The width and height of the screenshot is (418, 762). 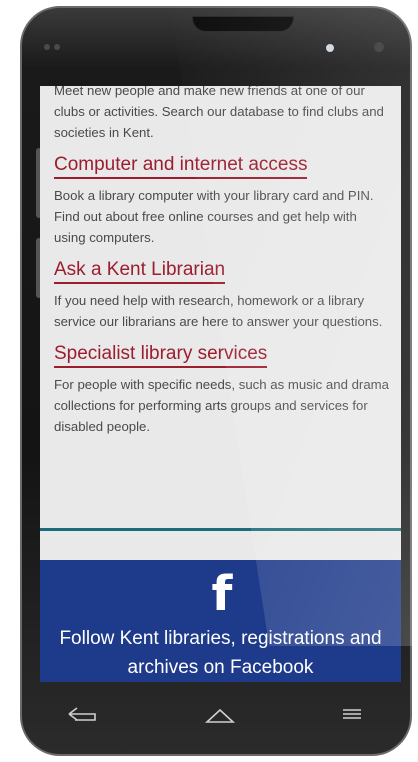 What do you see at coordinates (379, 47) in the screenshot?
I see `proximity-sensor-icon` at bounding box center [379, 47].